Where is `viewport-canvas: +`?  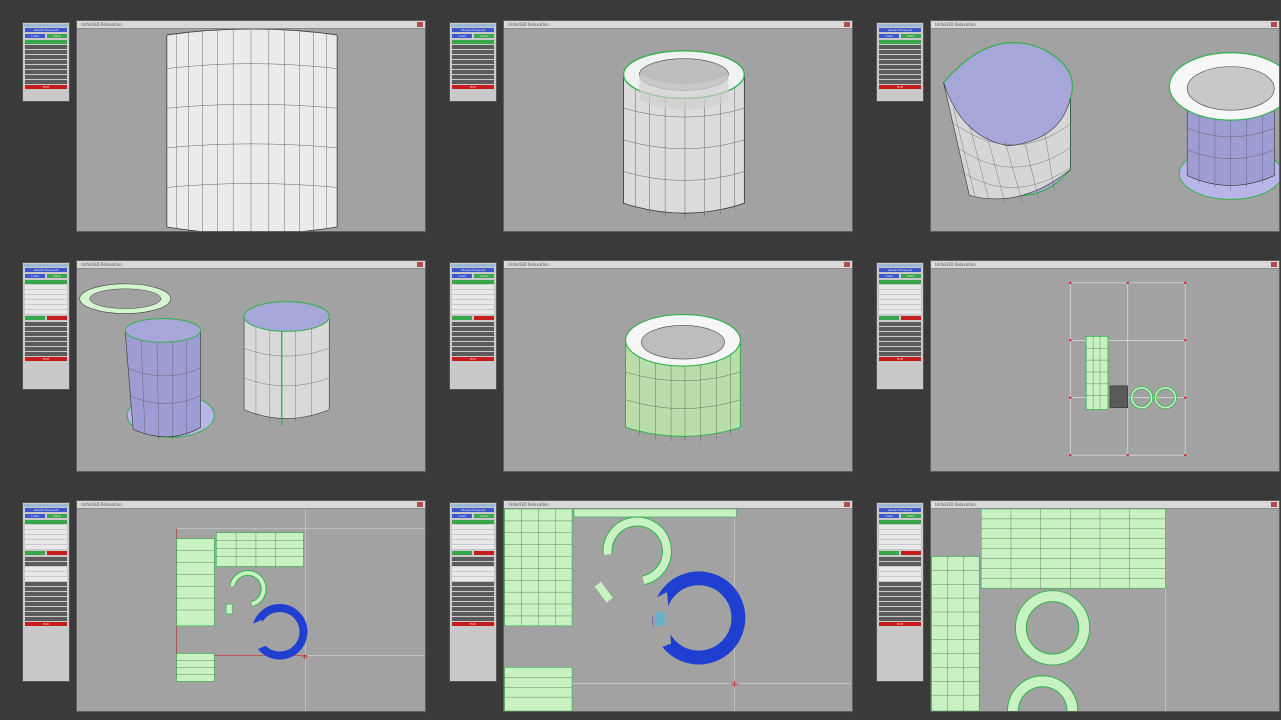
viewport-canvas: + is located at coordinates (678, 610).